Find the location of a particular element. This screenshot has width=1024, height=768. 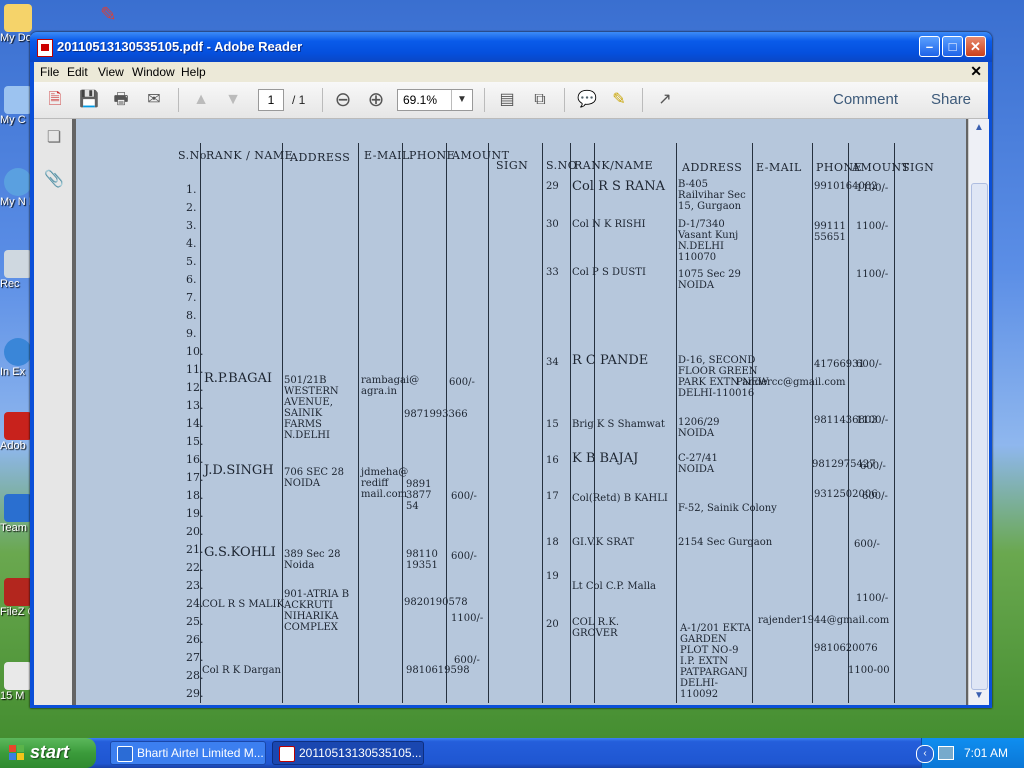

create-pdf-icon: 🗎 is located at coordinates (55, 99).